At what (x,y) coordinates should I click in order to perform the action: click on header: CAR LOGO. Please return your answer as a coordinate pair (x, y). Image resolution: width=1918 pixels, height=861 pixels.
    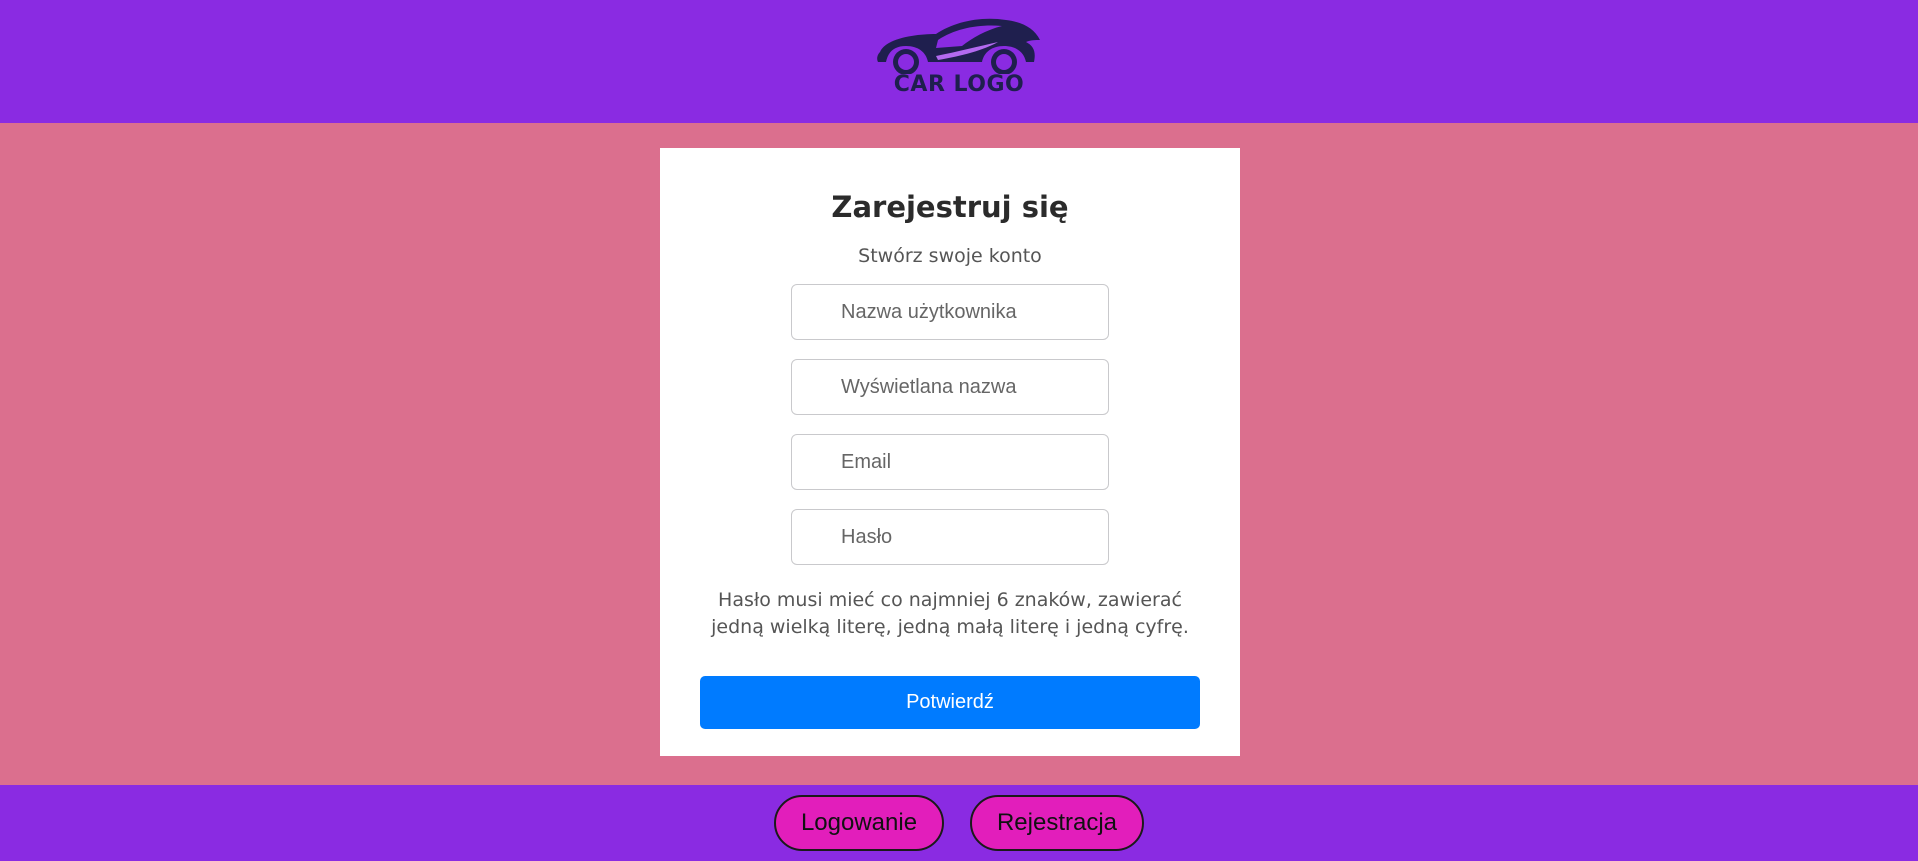
    Looking at the image, I should click on (959, 61).